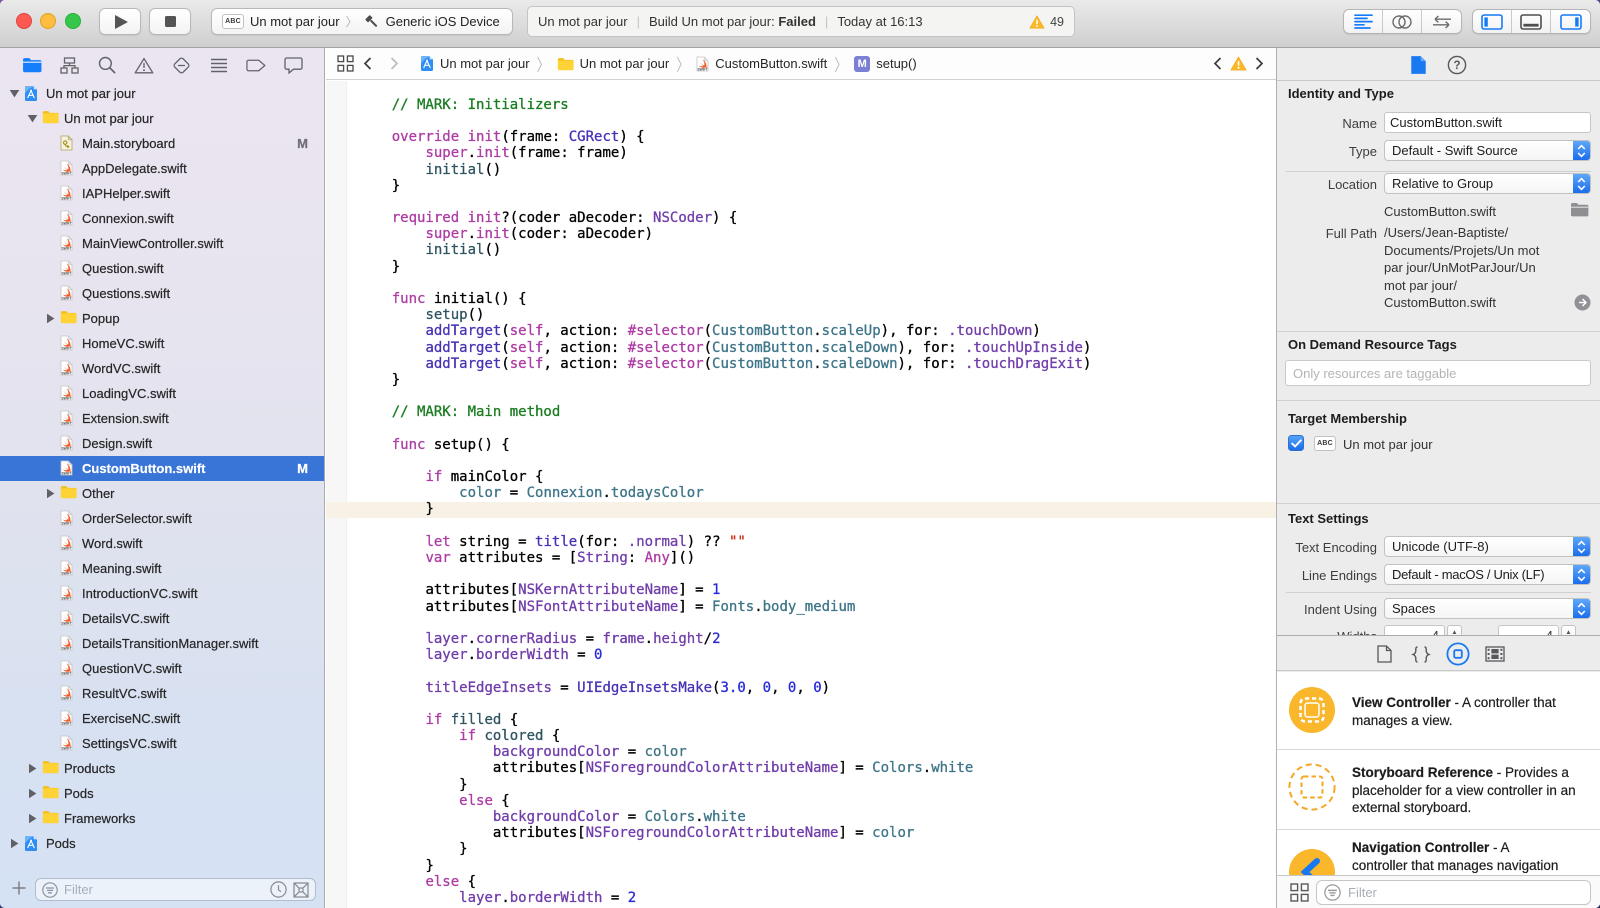 The width and height of the screenshot is (1600, 908). What do you see at coordinates (817, 558) in the screenshot?
I see `code-line: var attributes = [String: Any]()` at bounding box center [817, 558].